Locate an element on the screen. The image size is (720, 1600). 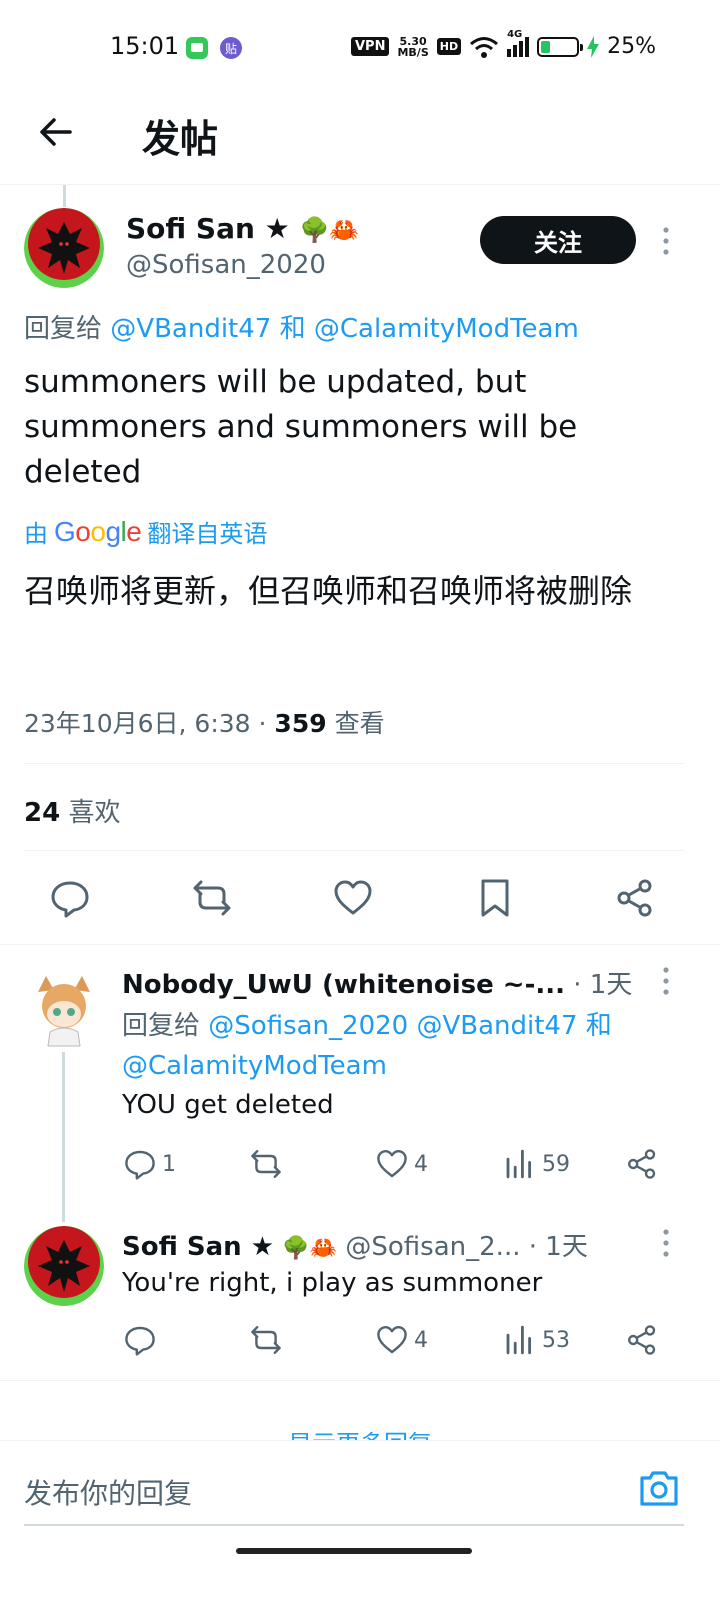
author-handle: @Sofisan_2020 is located at coordinates (226, 265).